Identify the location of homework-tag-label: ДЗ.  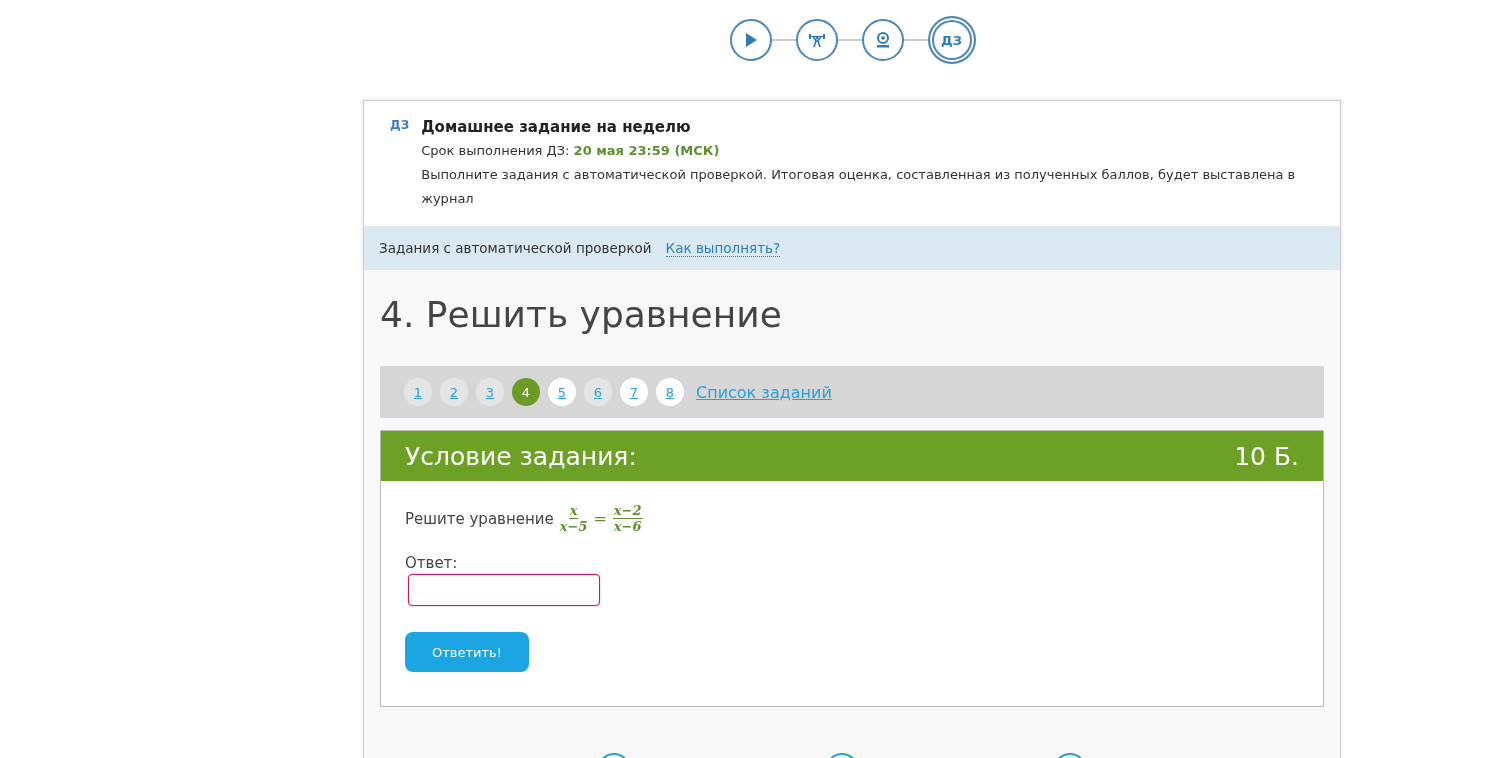
(400, 124).